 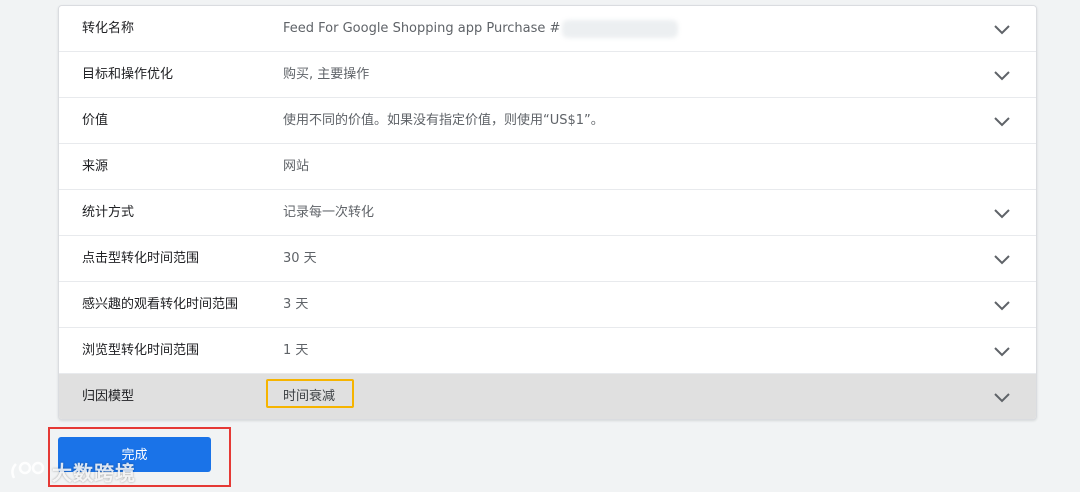 What do you see at coordinates (300, 258) in the screenshot?
I see `setting-value: 30 天` at bounding box center [300, 258].